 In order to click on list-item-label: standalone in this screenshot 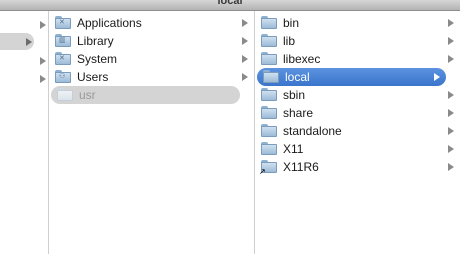, I will do `click(312, 131)`.